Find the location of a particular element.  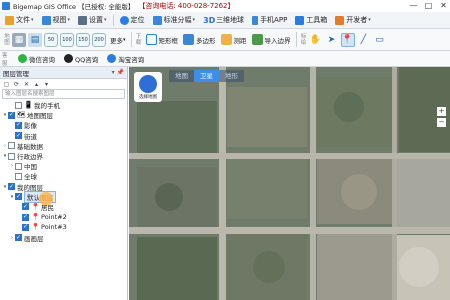

wechat-consult-button: 微信咨询 is located at coordinates (36, 59).